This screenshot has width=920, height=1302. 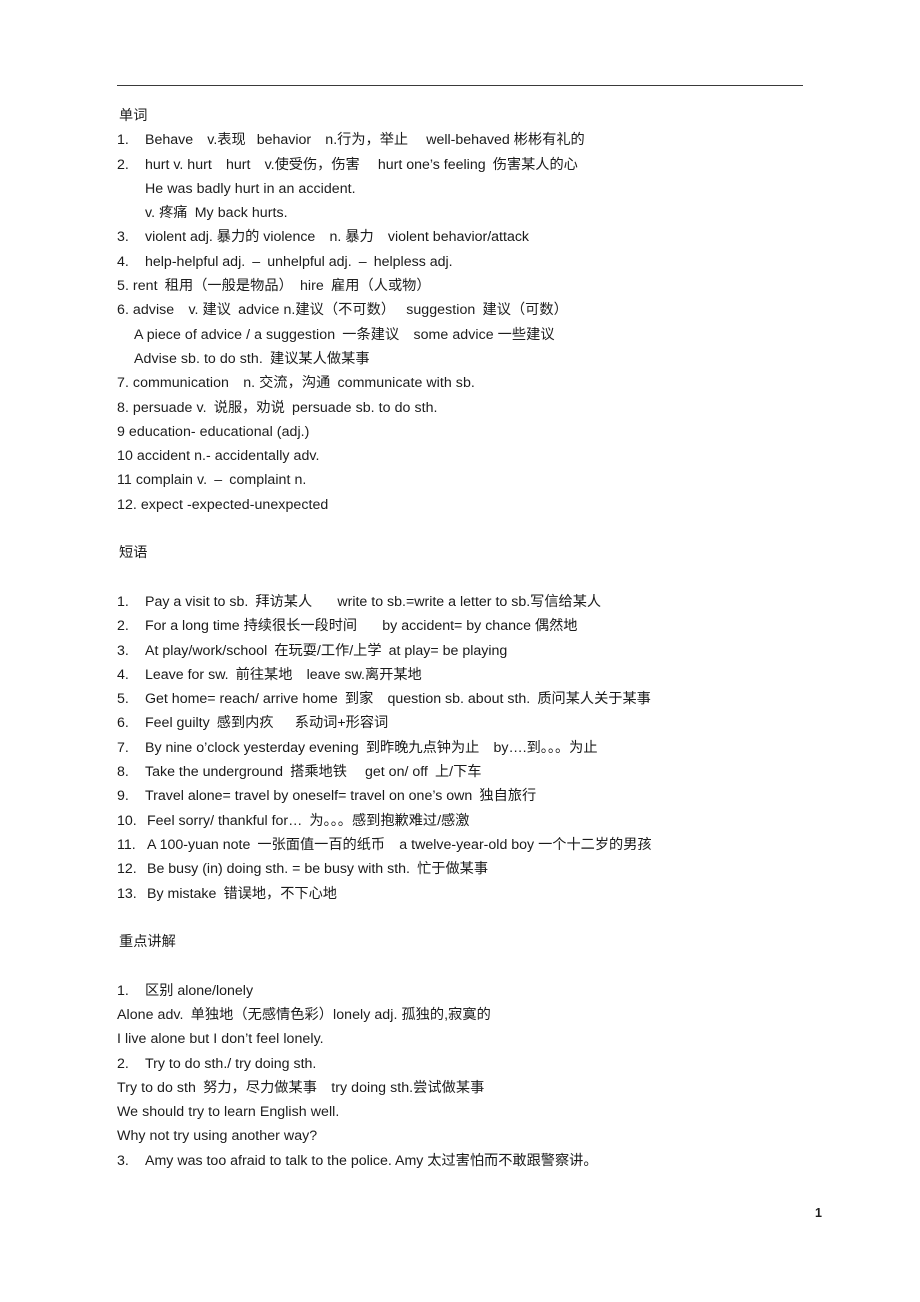 I want to click on list-item: 13. By mistake 错误地，不下心地, so click(x=460, y=894).